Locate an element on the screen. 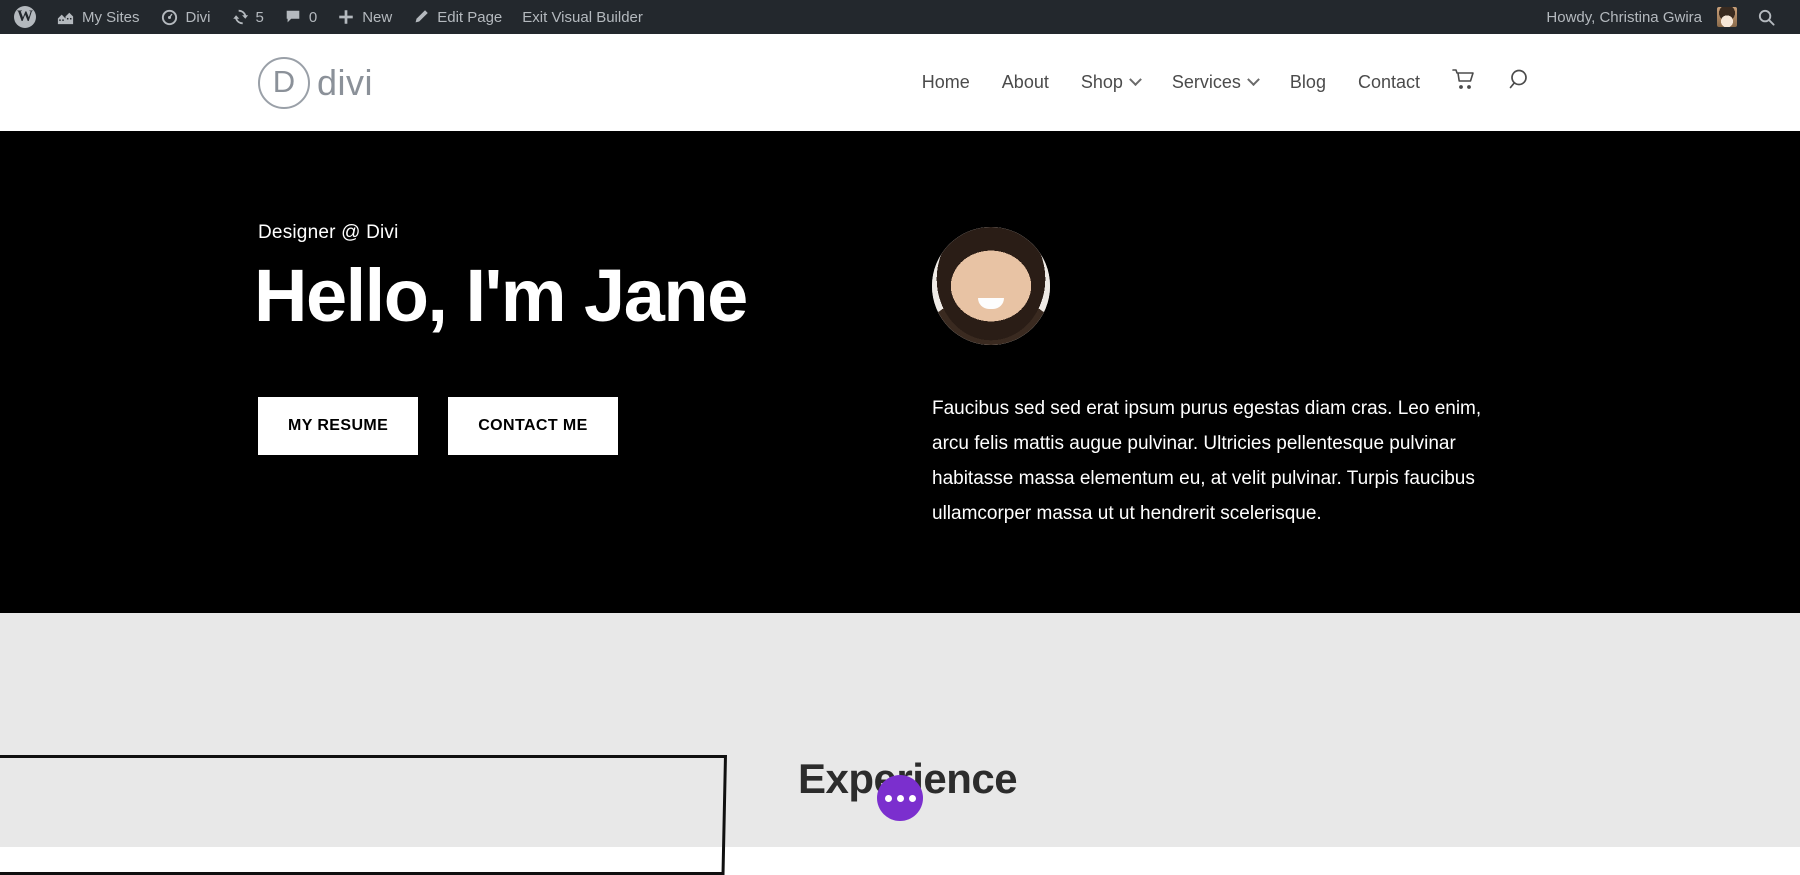  wordpress-logo-icon: W is located at coordinates (25, 17).